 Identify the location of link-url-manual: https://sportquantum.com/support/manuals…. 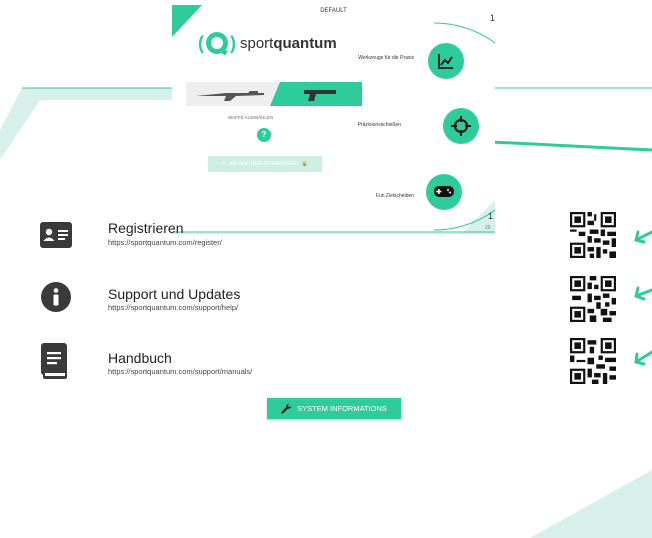
(180, 371).